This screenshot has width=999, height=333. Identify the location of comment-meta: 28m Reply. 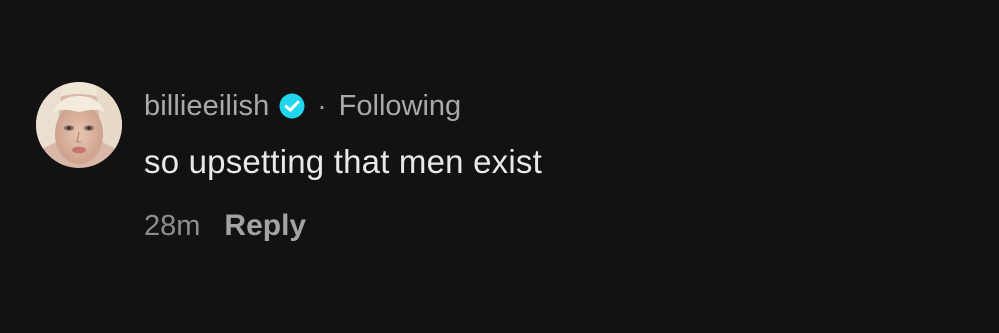
(534, 226).